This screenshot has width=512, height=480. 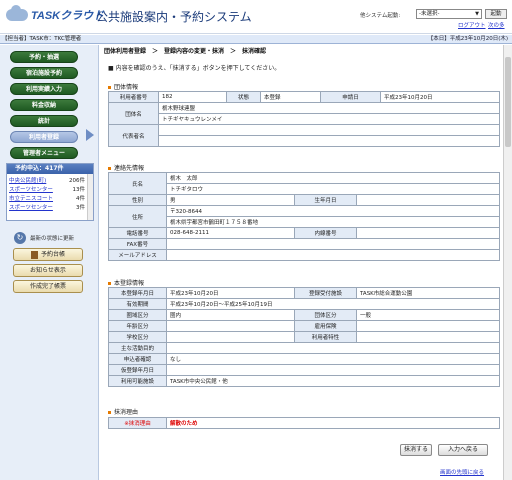 I want to click on info-bar: 【担当者】TASK市：TKC管理者 【本日】平成23年10月20日(木), so click(x=256, y=39).